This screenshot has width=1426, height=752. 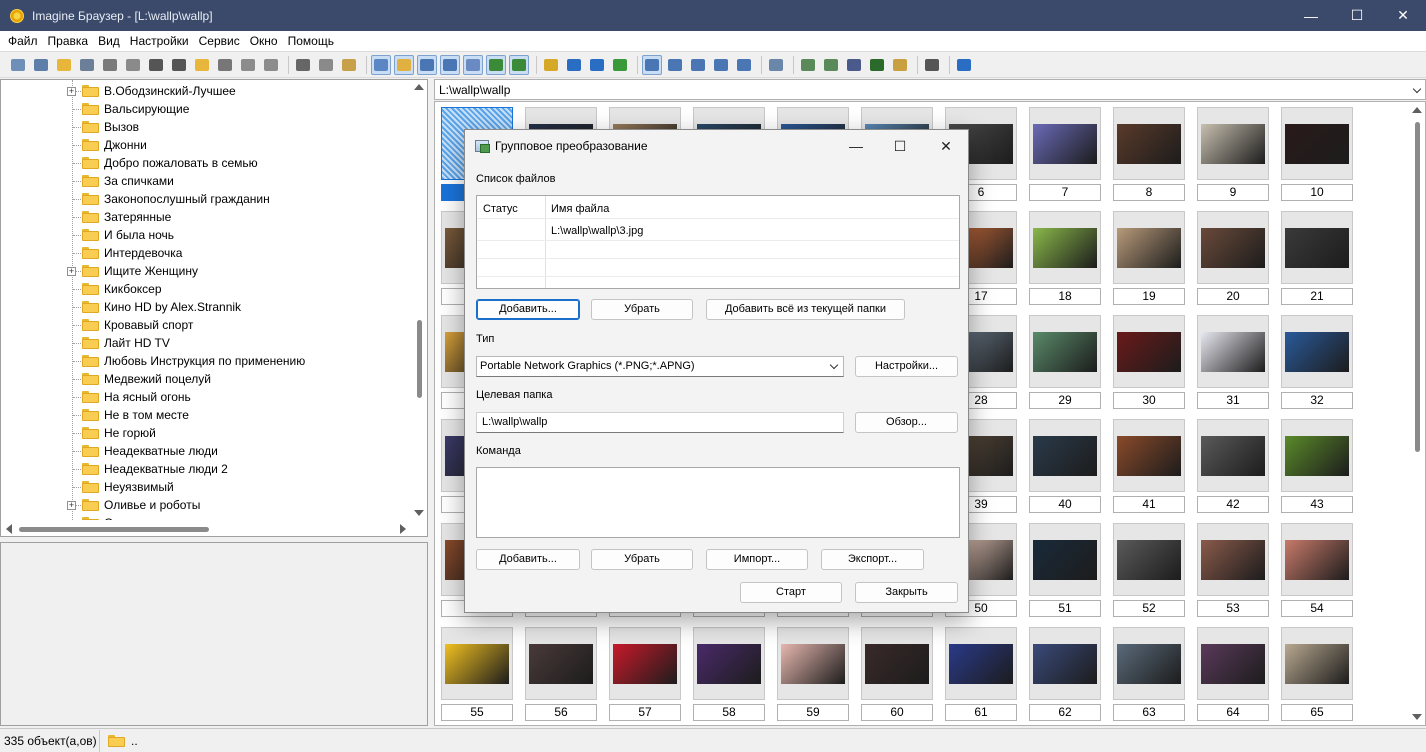 What do you see at coordinates (18, 65) in the screenshot?
I see `view-button` at bounding box center [18, 65].